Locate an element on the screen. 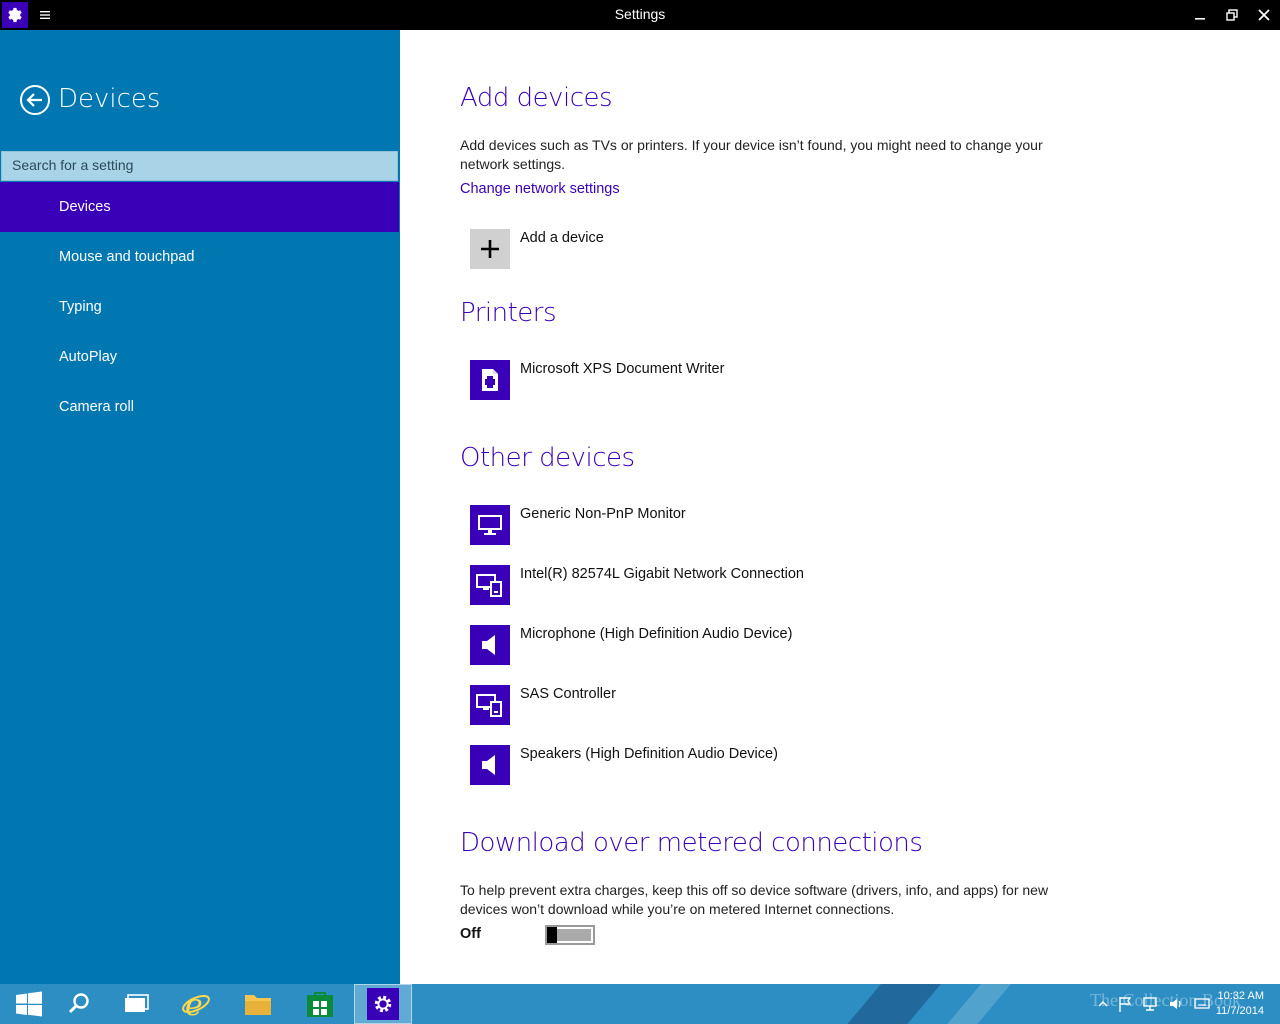 Image resolution: width=1280 pixels, height=1024 pixels. plus-icon is located at coordinates (490, 249).